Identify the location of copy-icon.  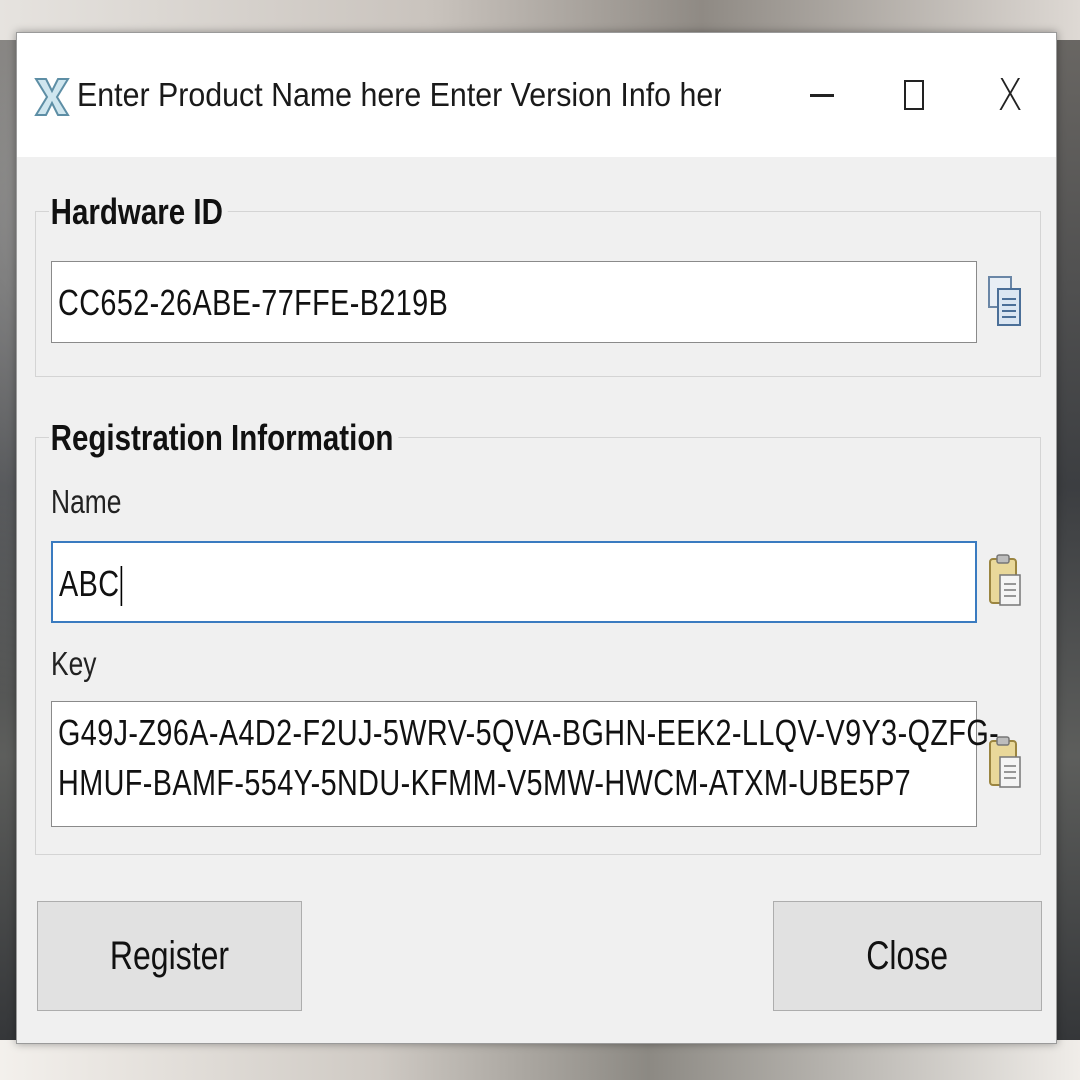
(1005, 300).